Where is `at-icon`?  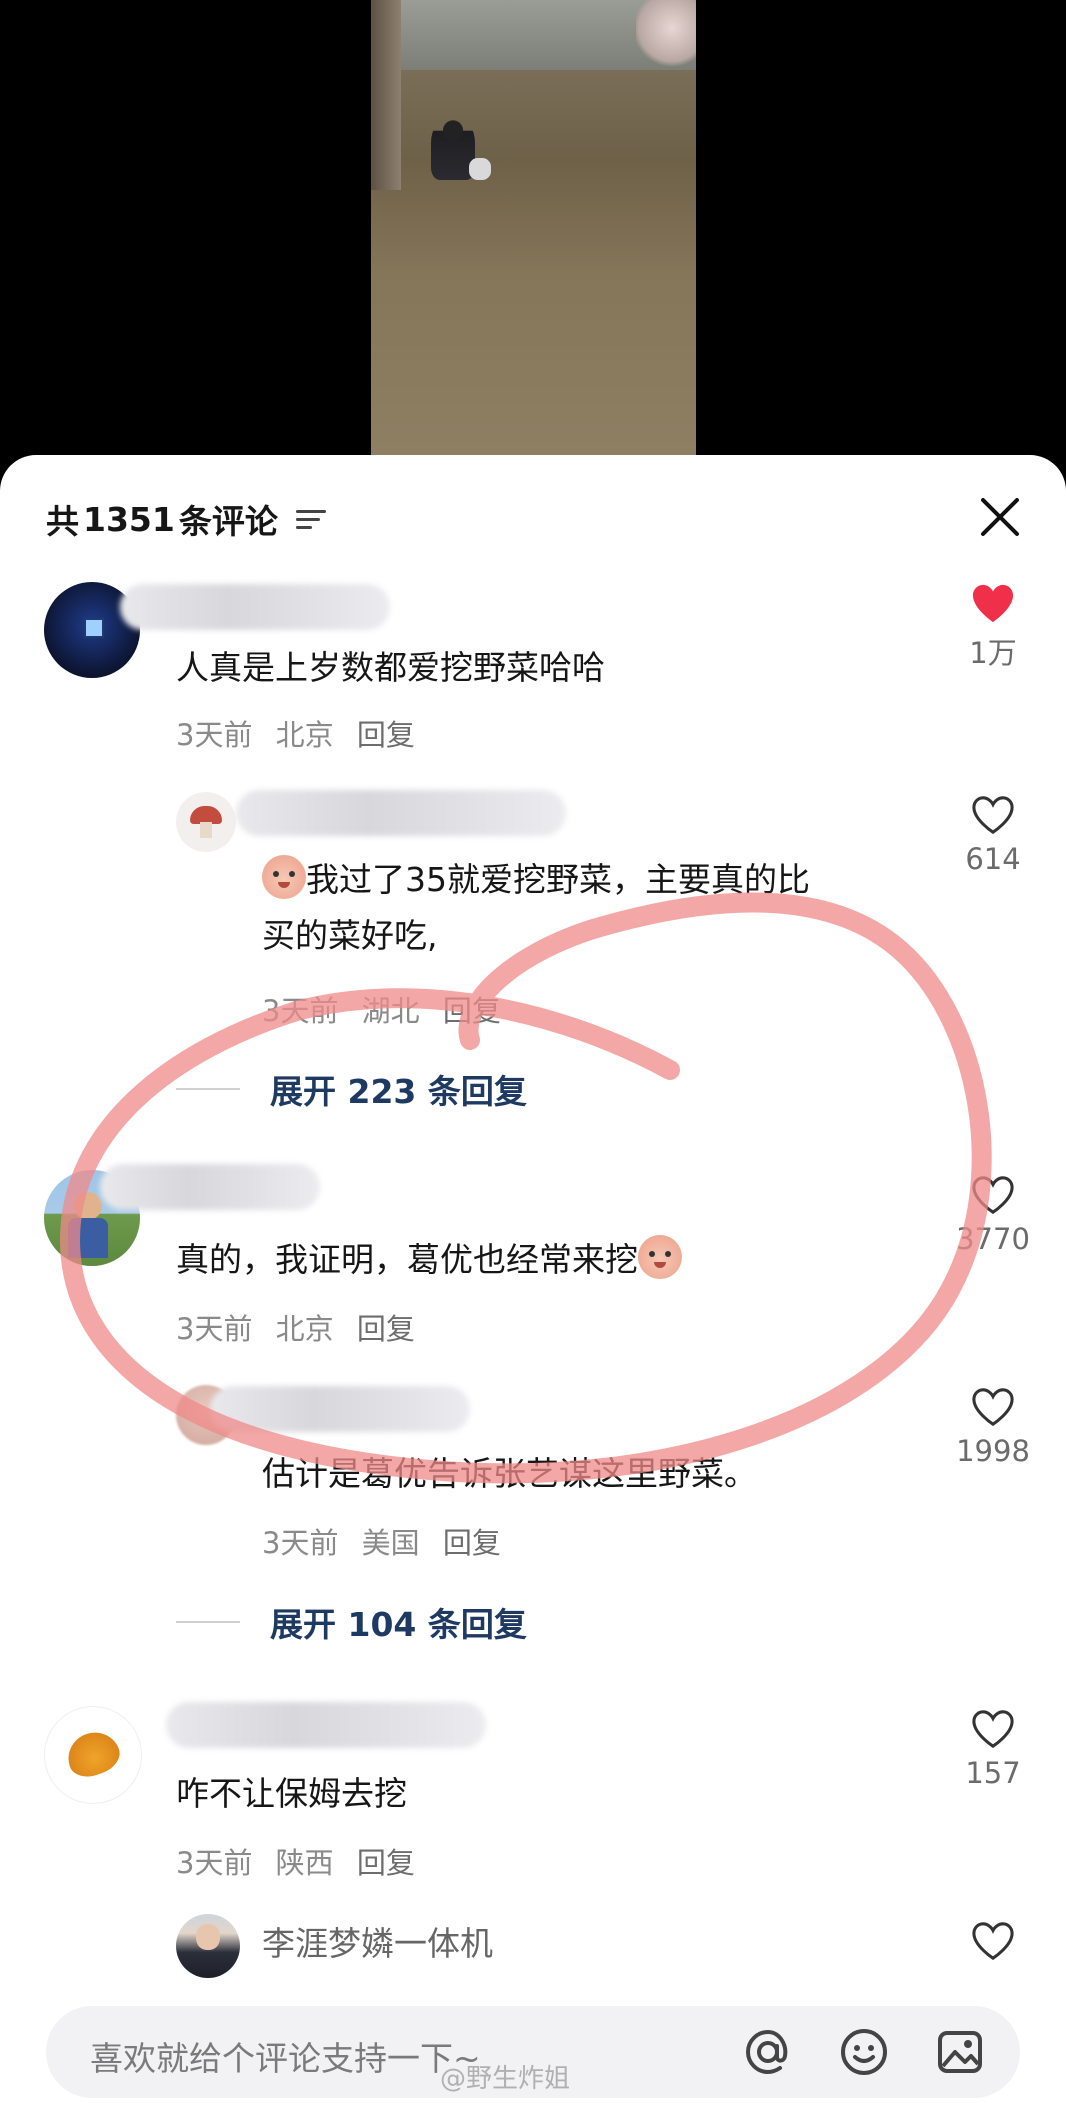 at-icon is located at coordinates (768, 2052).